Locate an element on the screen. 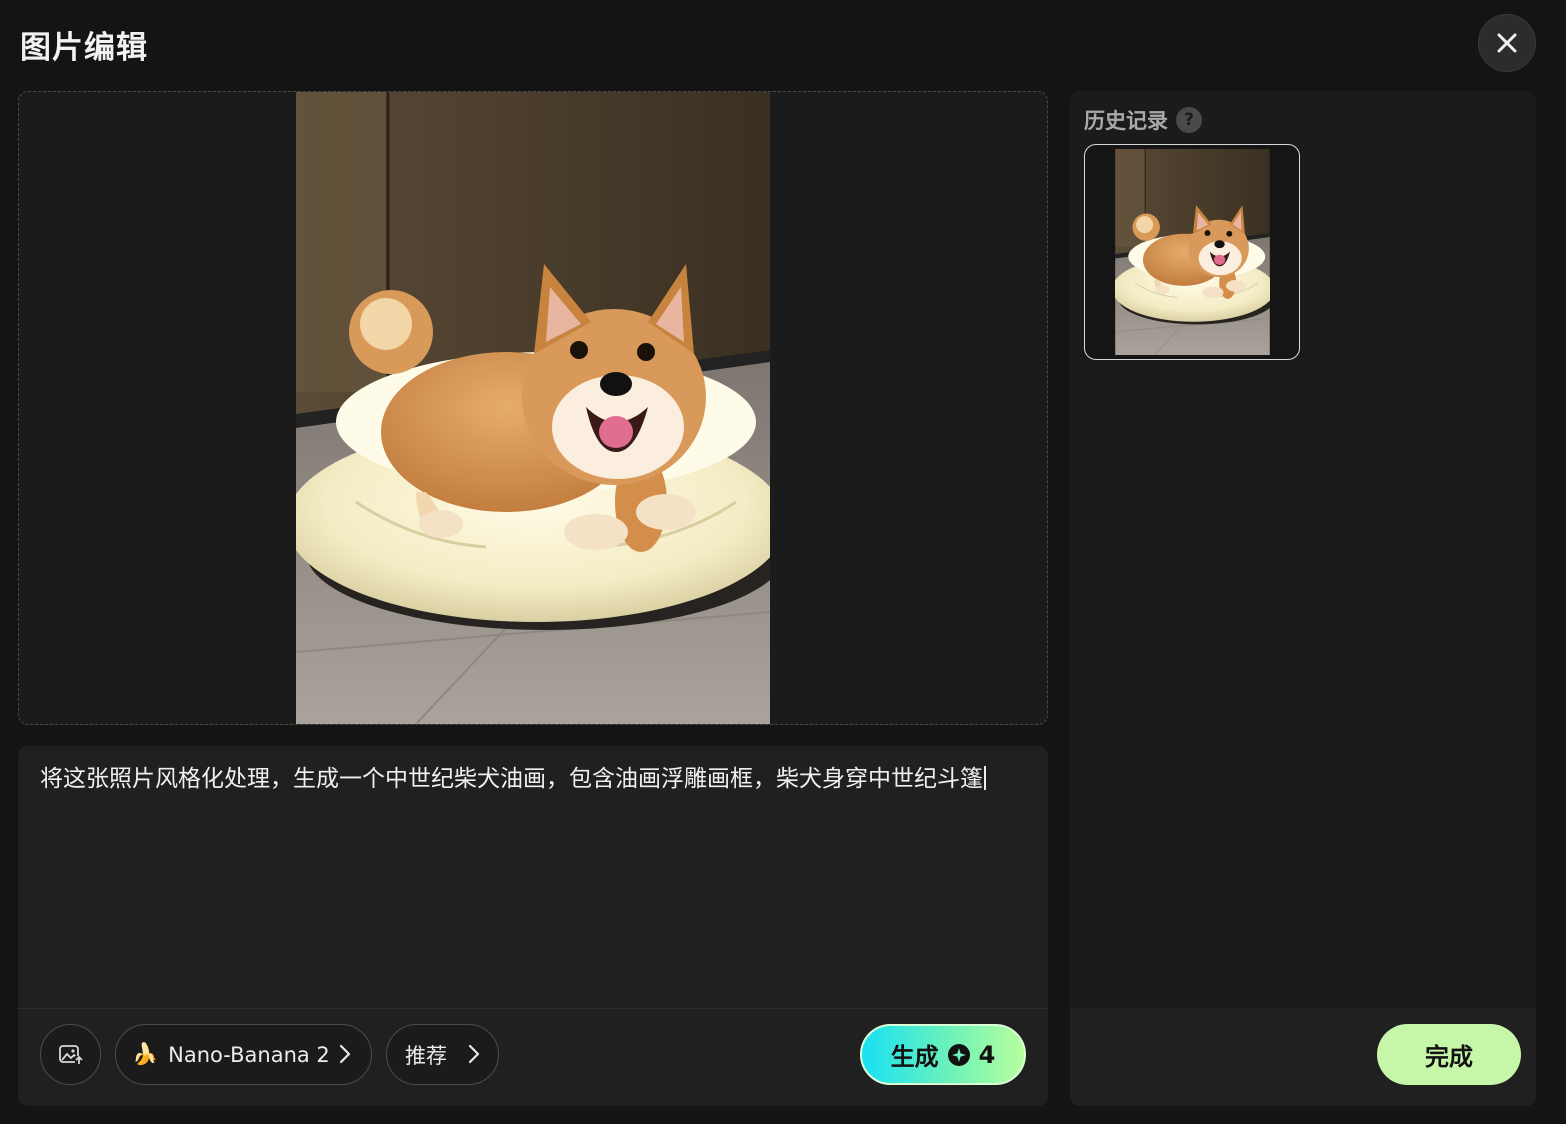 This screenshot has height=1124, width=1566. generate-button: 生成 4 is located at coordinates (943, 1054).